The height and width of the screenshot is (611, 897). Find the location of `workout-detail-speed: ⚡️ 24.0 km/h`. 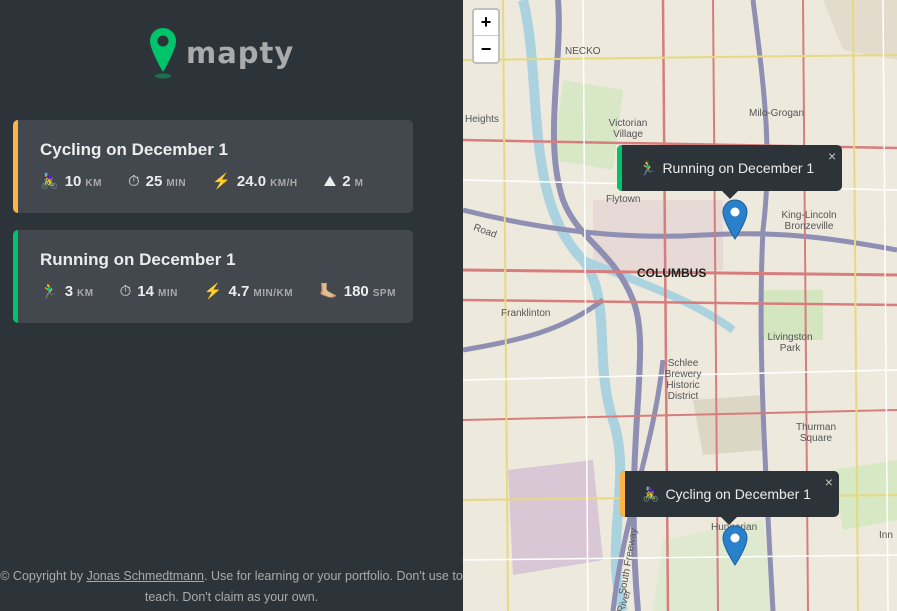

workout-detail-speed: ⚡️ 24.0 km/h is located at coordinates (254, 181).